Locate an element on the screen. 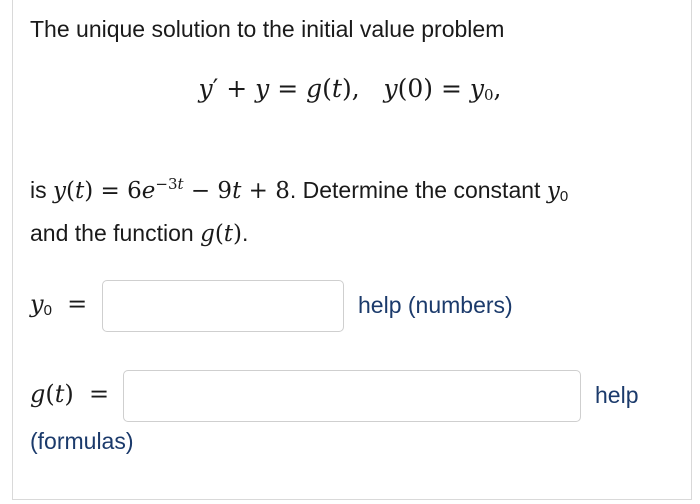 Image resolution: width=700 pixels, height=504 pixels. solution-formula: y(t) = 6e−3t − 9t + 8 is located at coordinates (171, 189).